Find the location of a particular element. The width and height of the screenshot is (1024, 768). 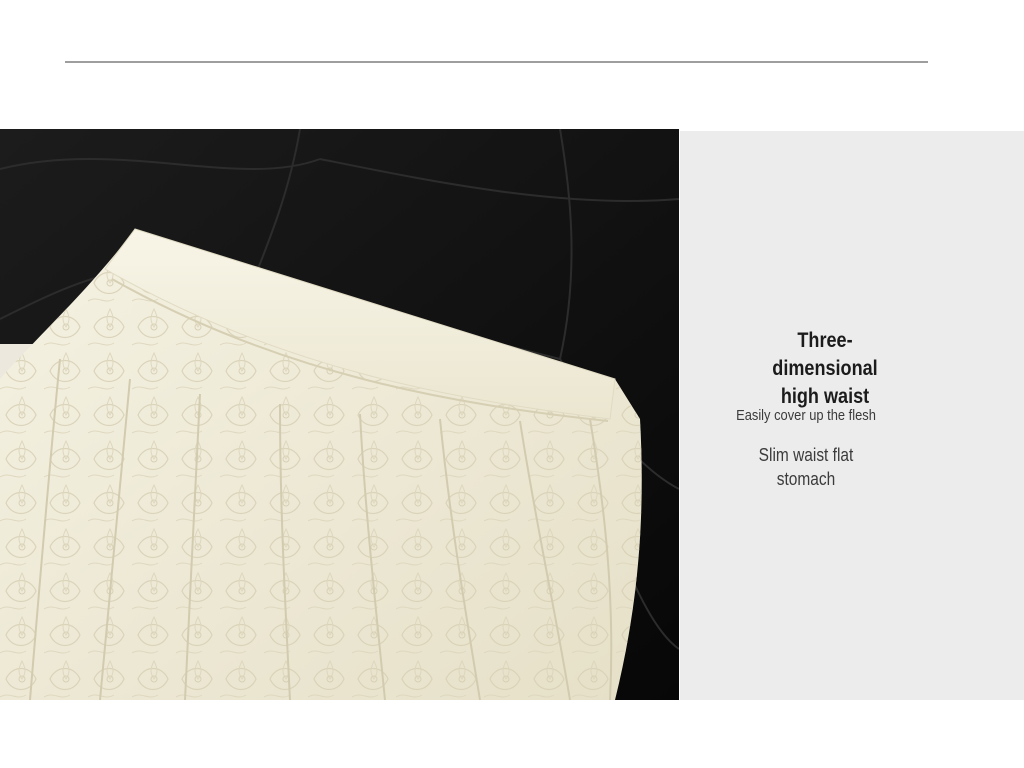

feature-detail-line1: Slim waist flat is located at coordinates (806, 455).